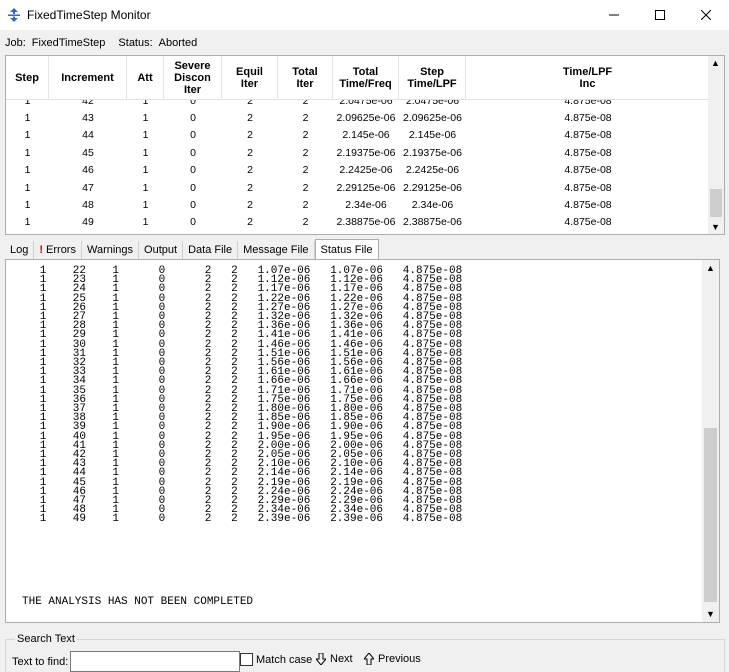 The height and width of the screenshot is (672, 729). Describe the element at coordinates (716, 145) in the screenshot. I see `table-scrollbar: ▲ ▼` at that location.